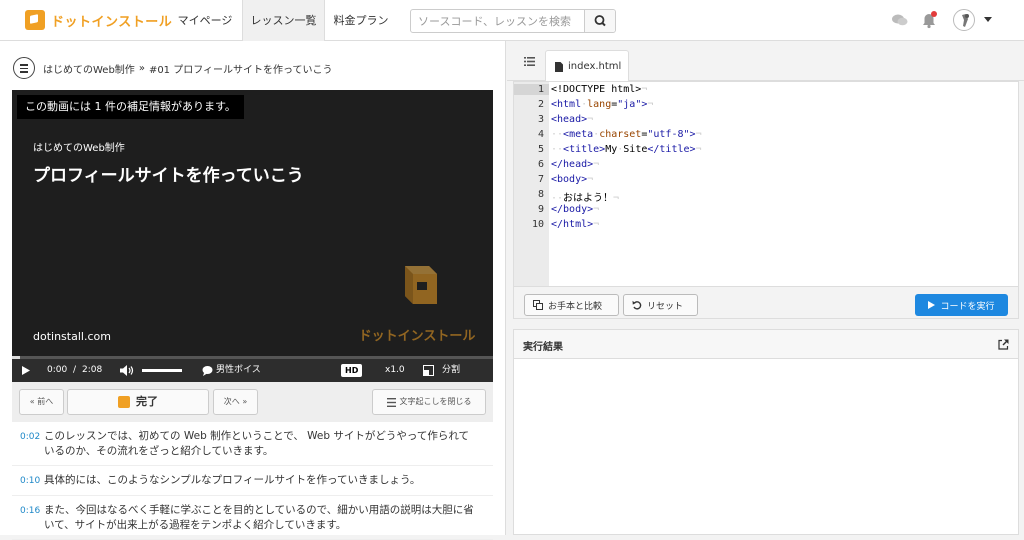 Image resolution: width=1024 pixels, height=540 pixels. I want to click on reset-button: リセット, so click(660, 305).